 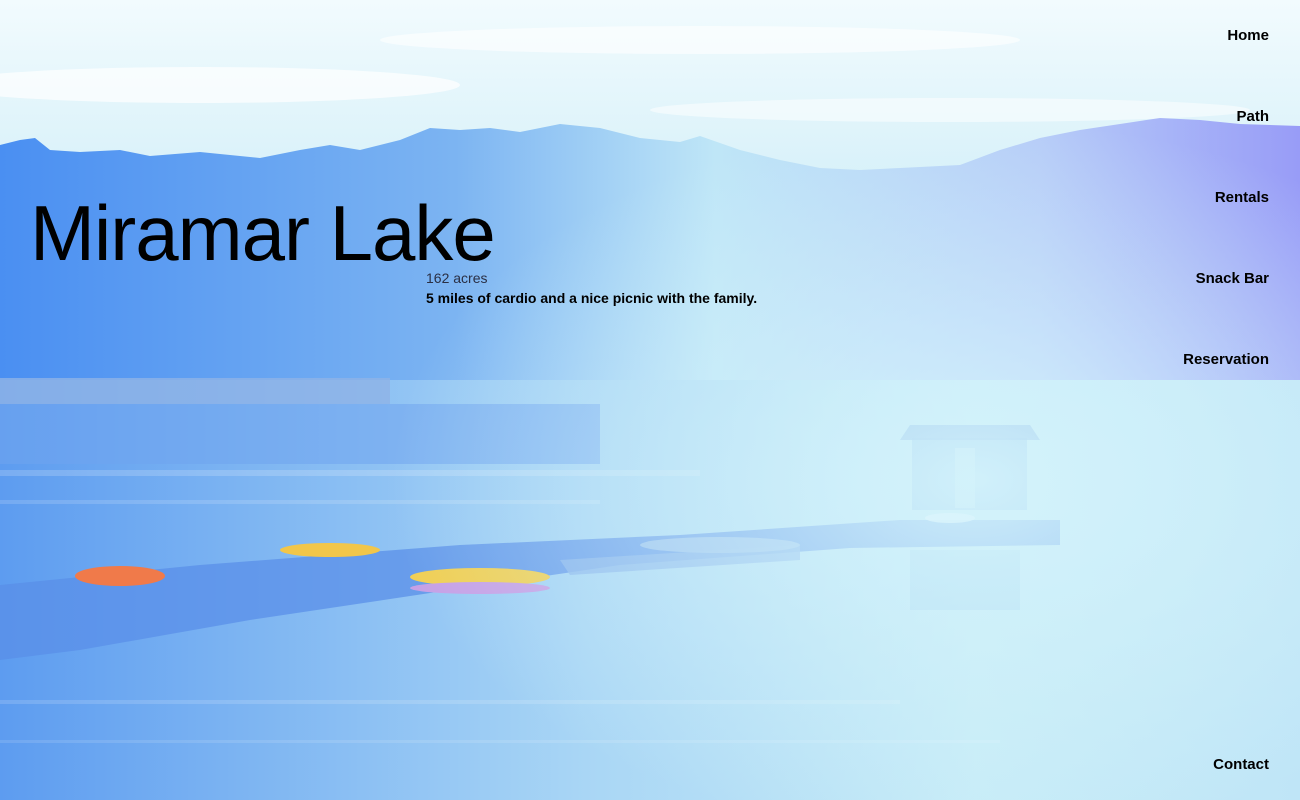 I want to click on lake-size-text: 162 acres, so click(x=457, y=278).